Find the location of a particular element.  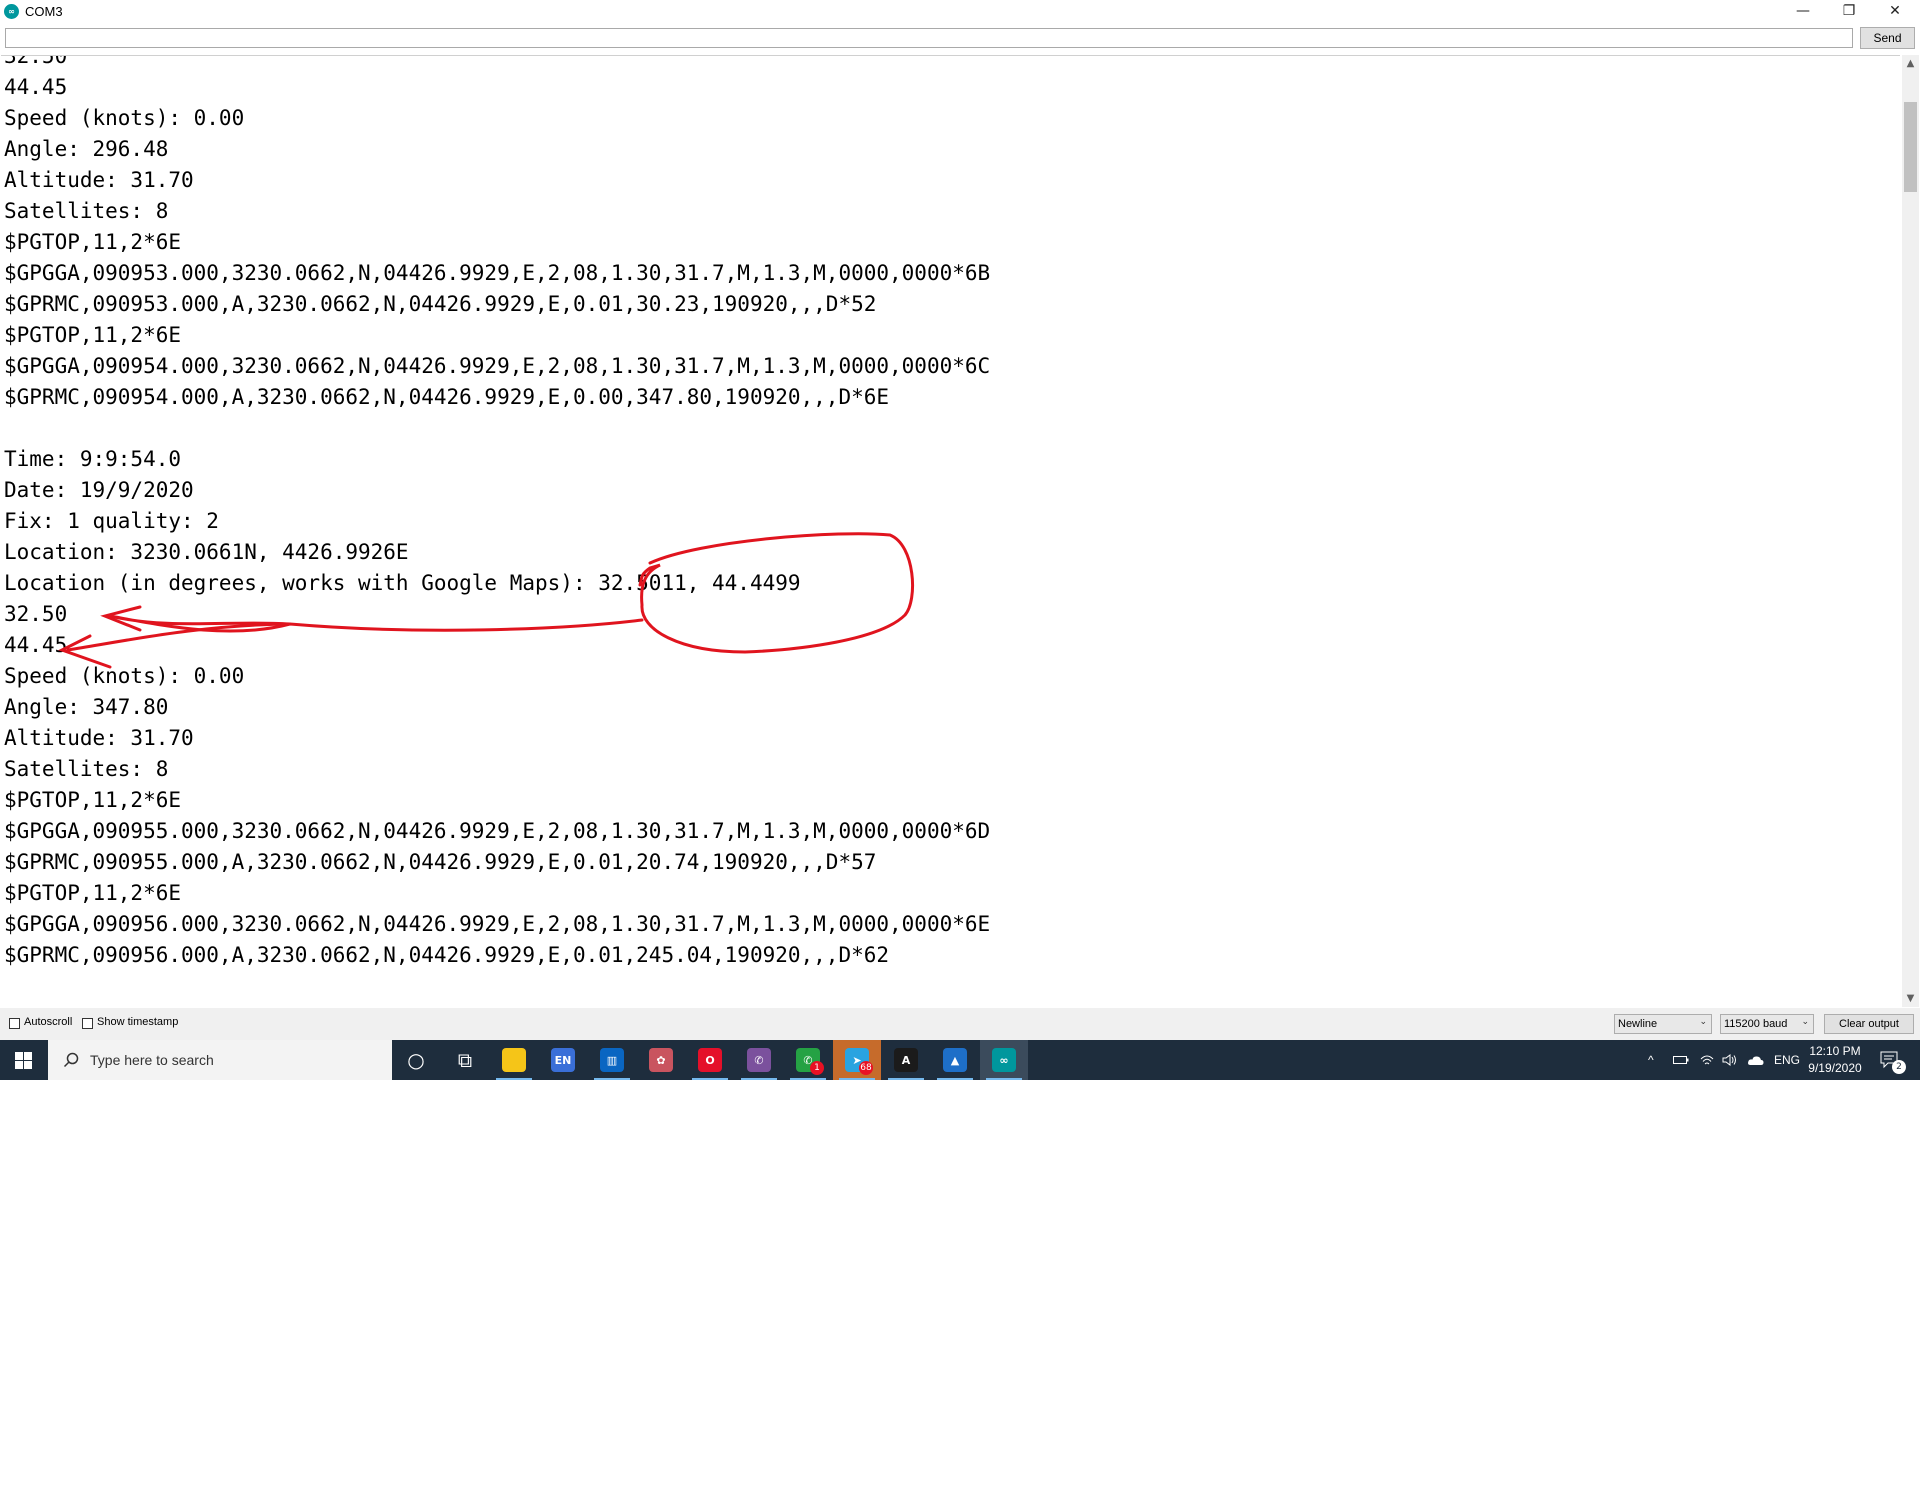

taskbar-app-photos: ▲ is located at coordinates (955, 1060).